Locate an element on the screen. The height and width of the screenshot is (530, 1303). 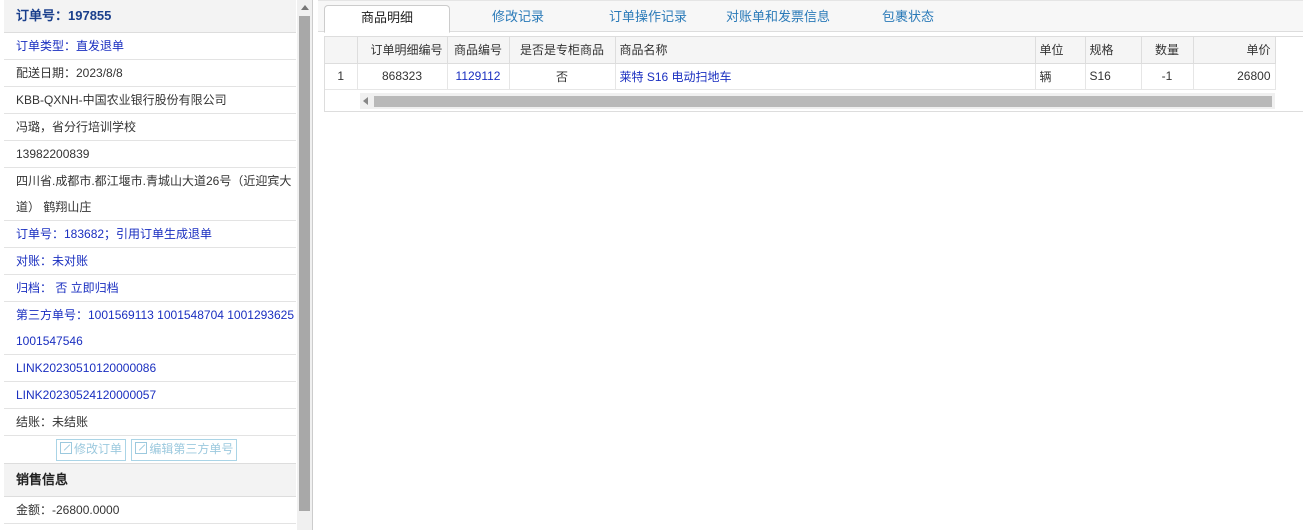
col-header-quantity: 数量 is located at coordinates (1167, 50).